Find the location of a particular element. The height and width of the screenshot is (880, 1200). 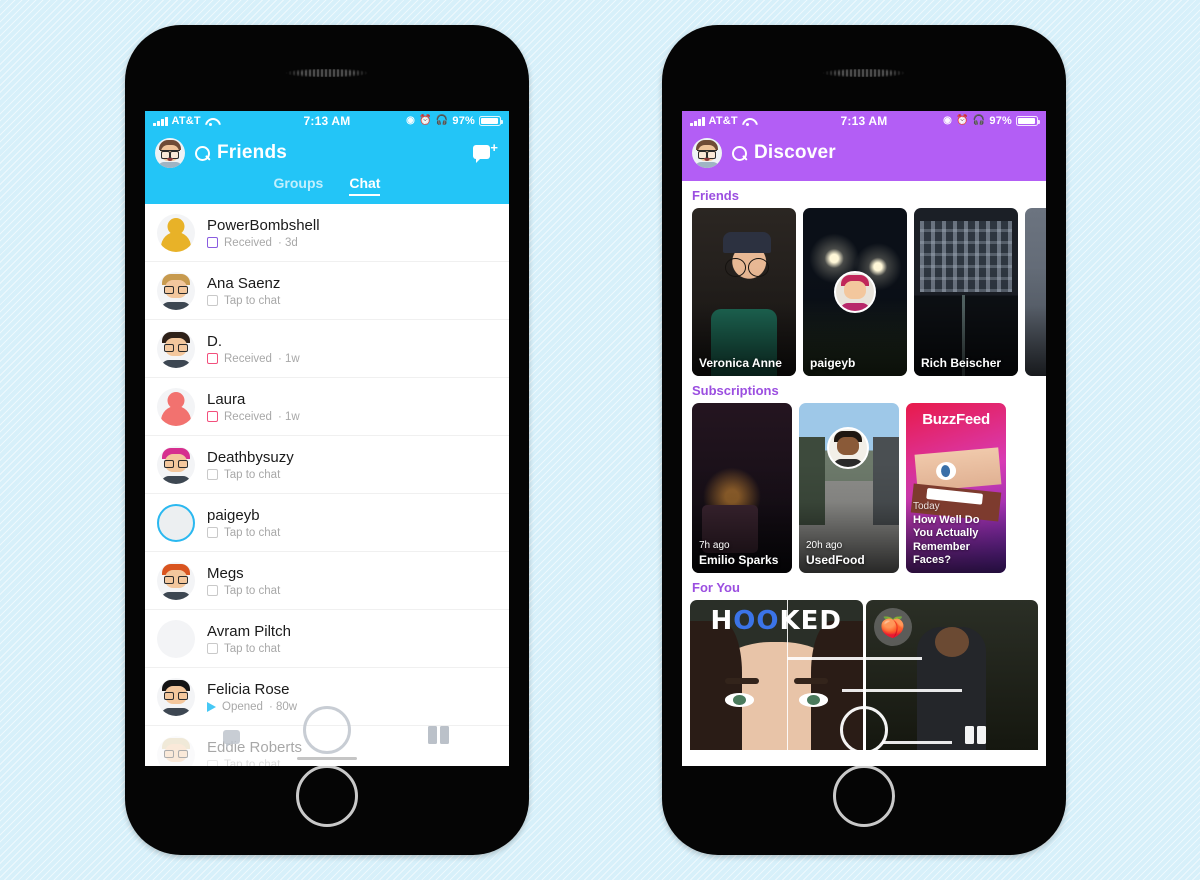

chat-row: D. Received · 1w is located at coordinates (327, 349).